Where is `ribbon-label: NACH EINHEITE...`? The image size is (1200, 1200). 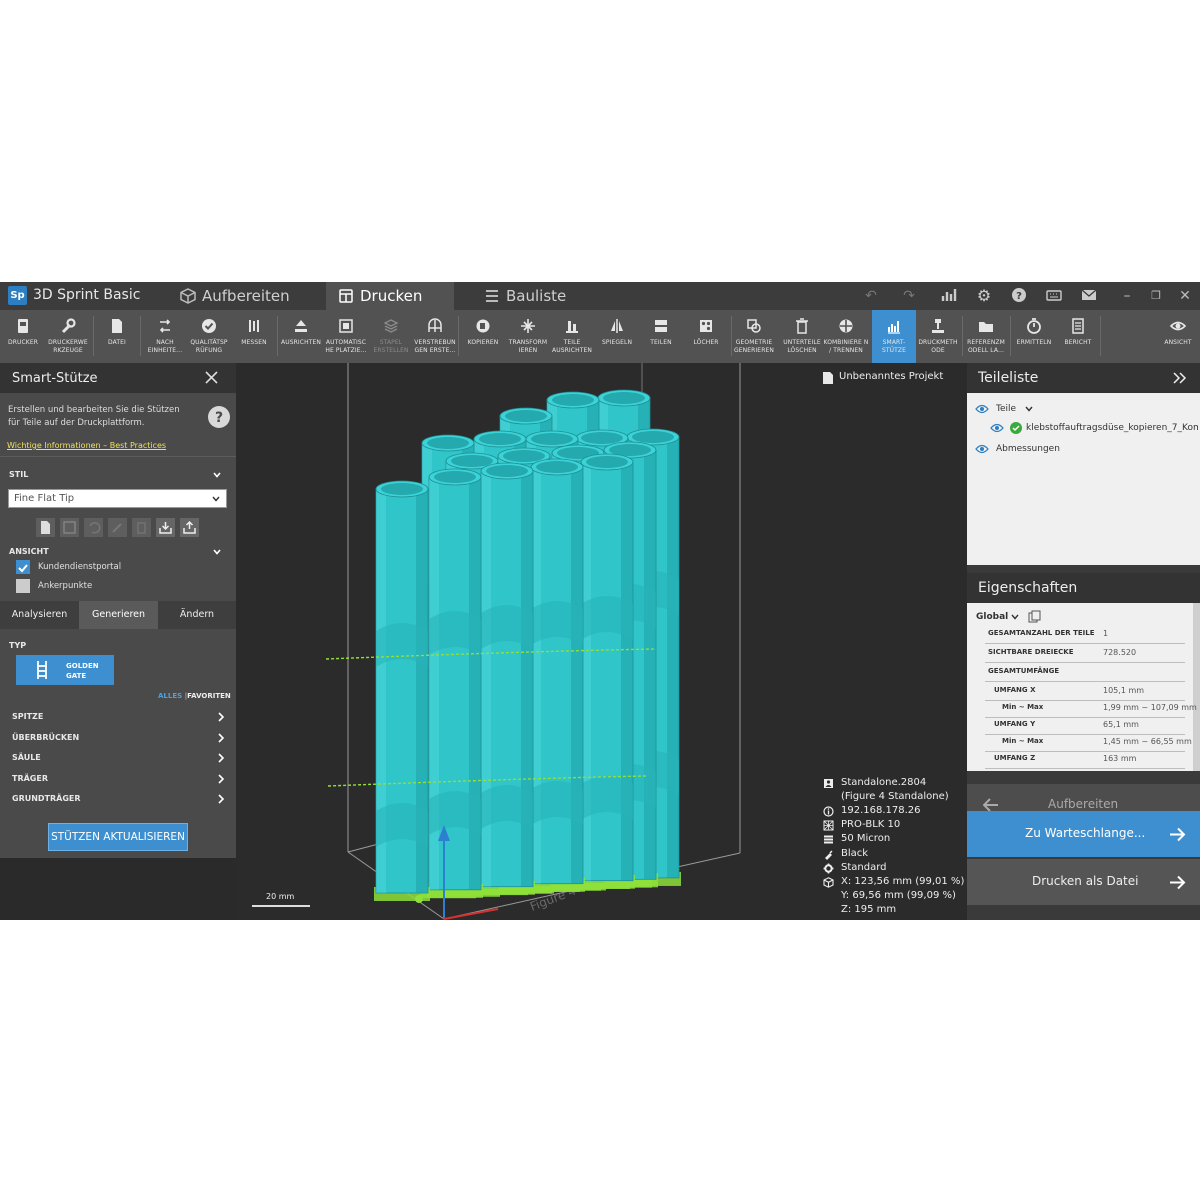
ribbon-label: NACH EINHEITE... is located at coordinates (165, 346).